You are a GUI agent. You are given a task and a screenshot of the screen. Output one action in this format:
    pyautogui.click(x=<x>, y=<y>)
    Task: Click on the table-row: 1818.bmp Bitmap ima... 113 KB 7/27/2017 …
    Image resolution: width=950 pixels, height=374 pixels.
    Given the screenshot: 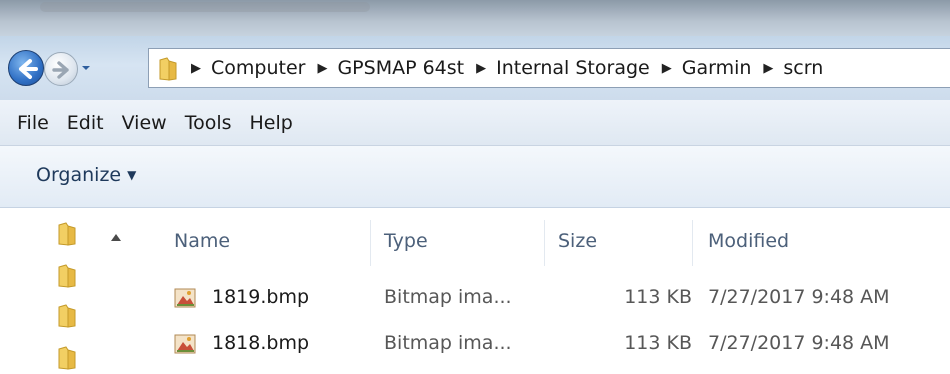 What is the action you would take?
    pyautogui.click(x=549, y=345)
    